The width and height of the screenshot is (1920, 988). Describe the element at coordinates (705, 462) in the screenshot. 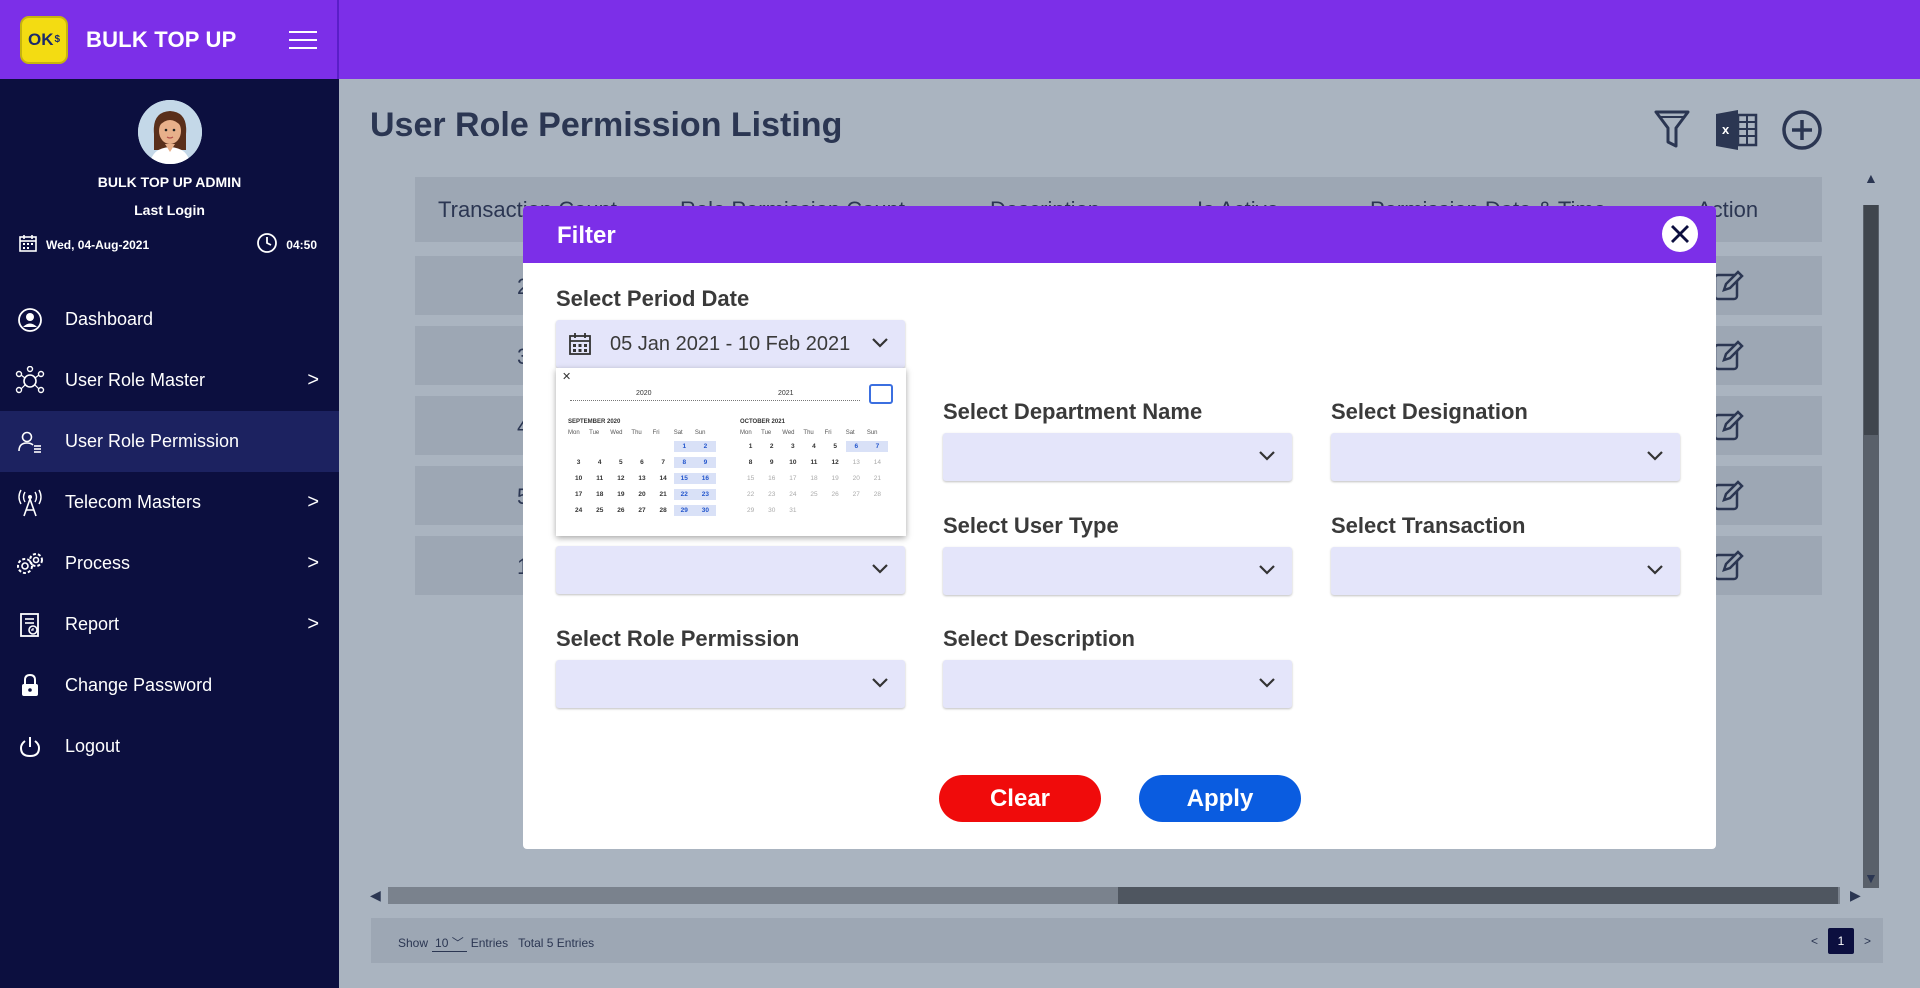

I see `calendar-day: 9` at that location.